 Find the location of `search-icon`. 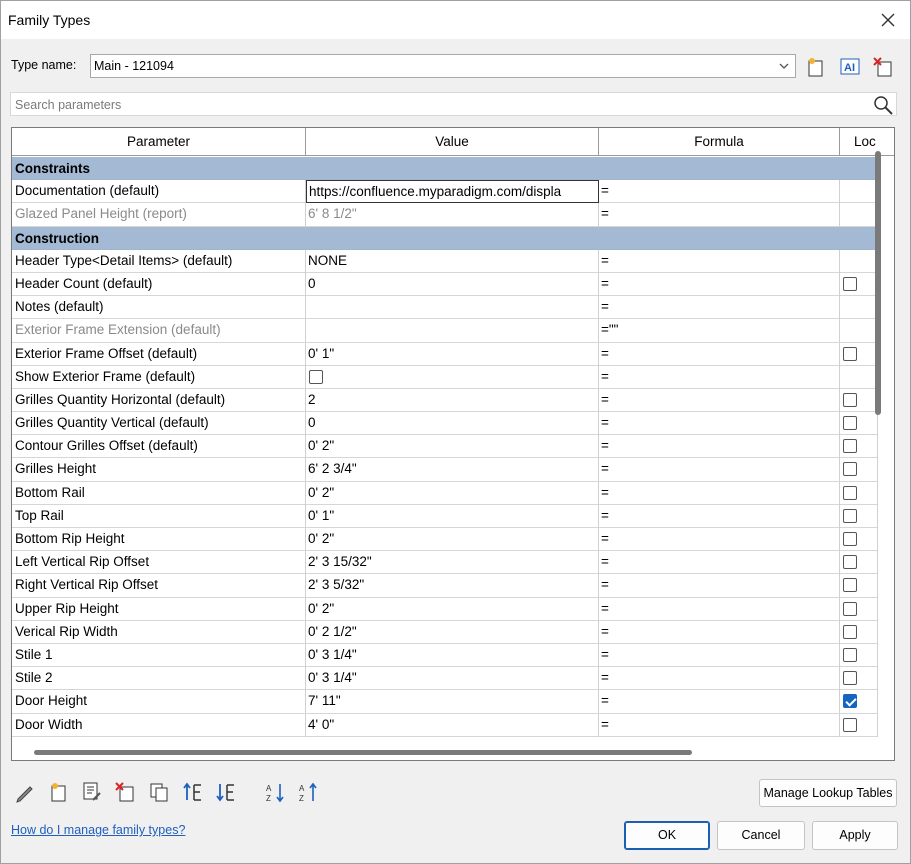

search-icon is located at coordinates (883, 105).